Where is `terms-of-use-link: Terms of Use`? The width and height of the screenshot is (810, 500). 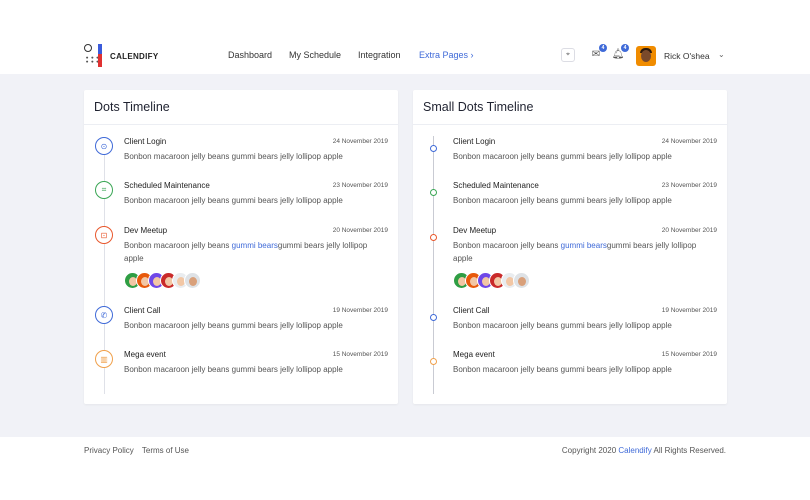
terms-of-use-link: Terms of Use is located at coordinates (165, 450).